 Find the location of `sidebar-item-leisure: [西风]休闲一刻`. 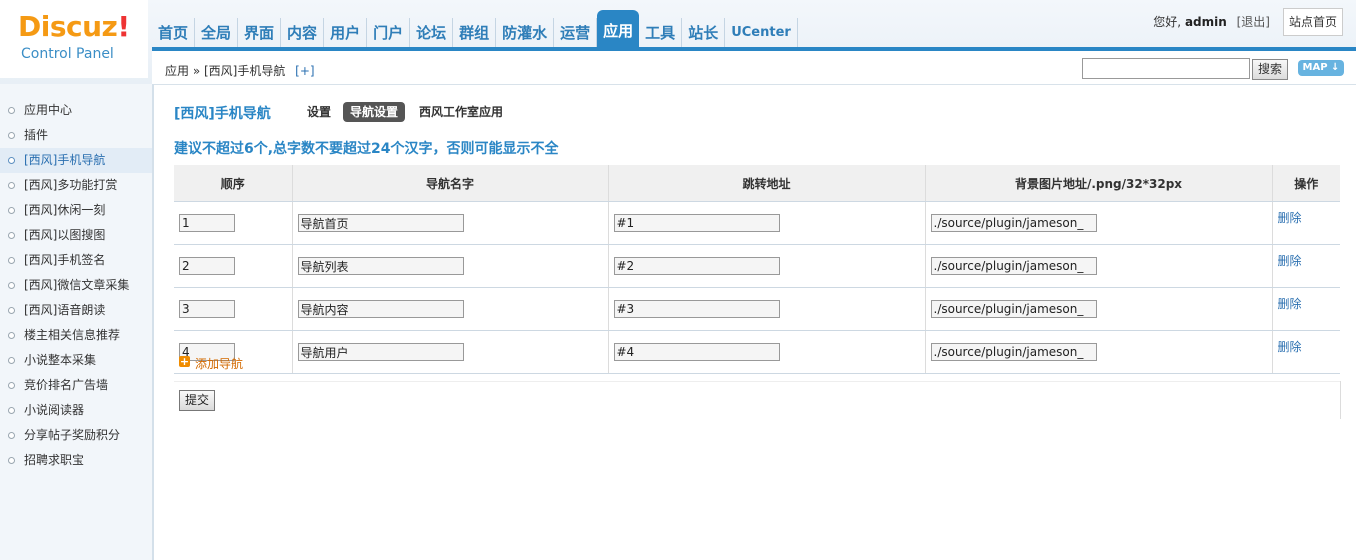

sidebar-item-leisure: [西风]休闲一刻 is located at coordinates (76, 210).